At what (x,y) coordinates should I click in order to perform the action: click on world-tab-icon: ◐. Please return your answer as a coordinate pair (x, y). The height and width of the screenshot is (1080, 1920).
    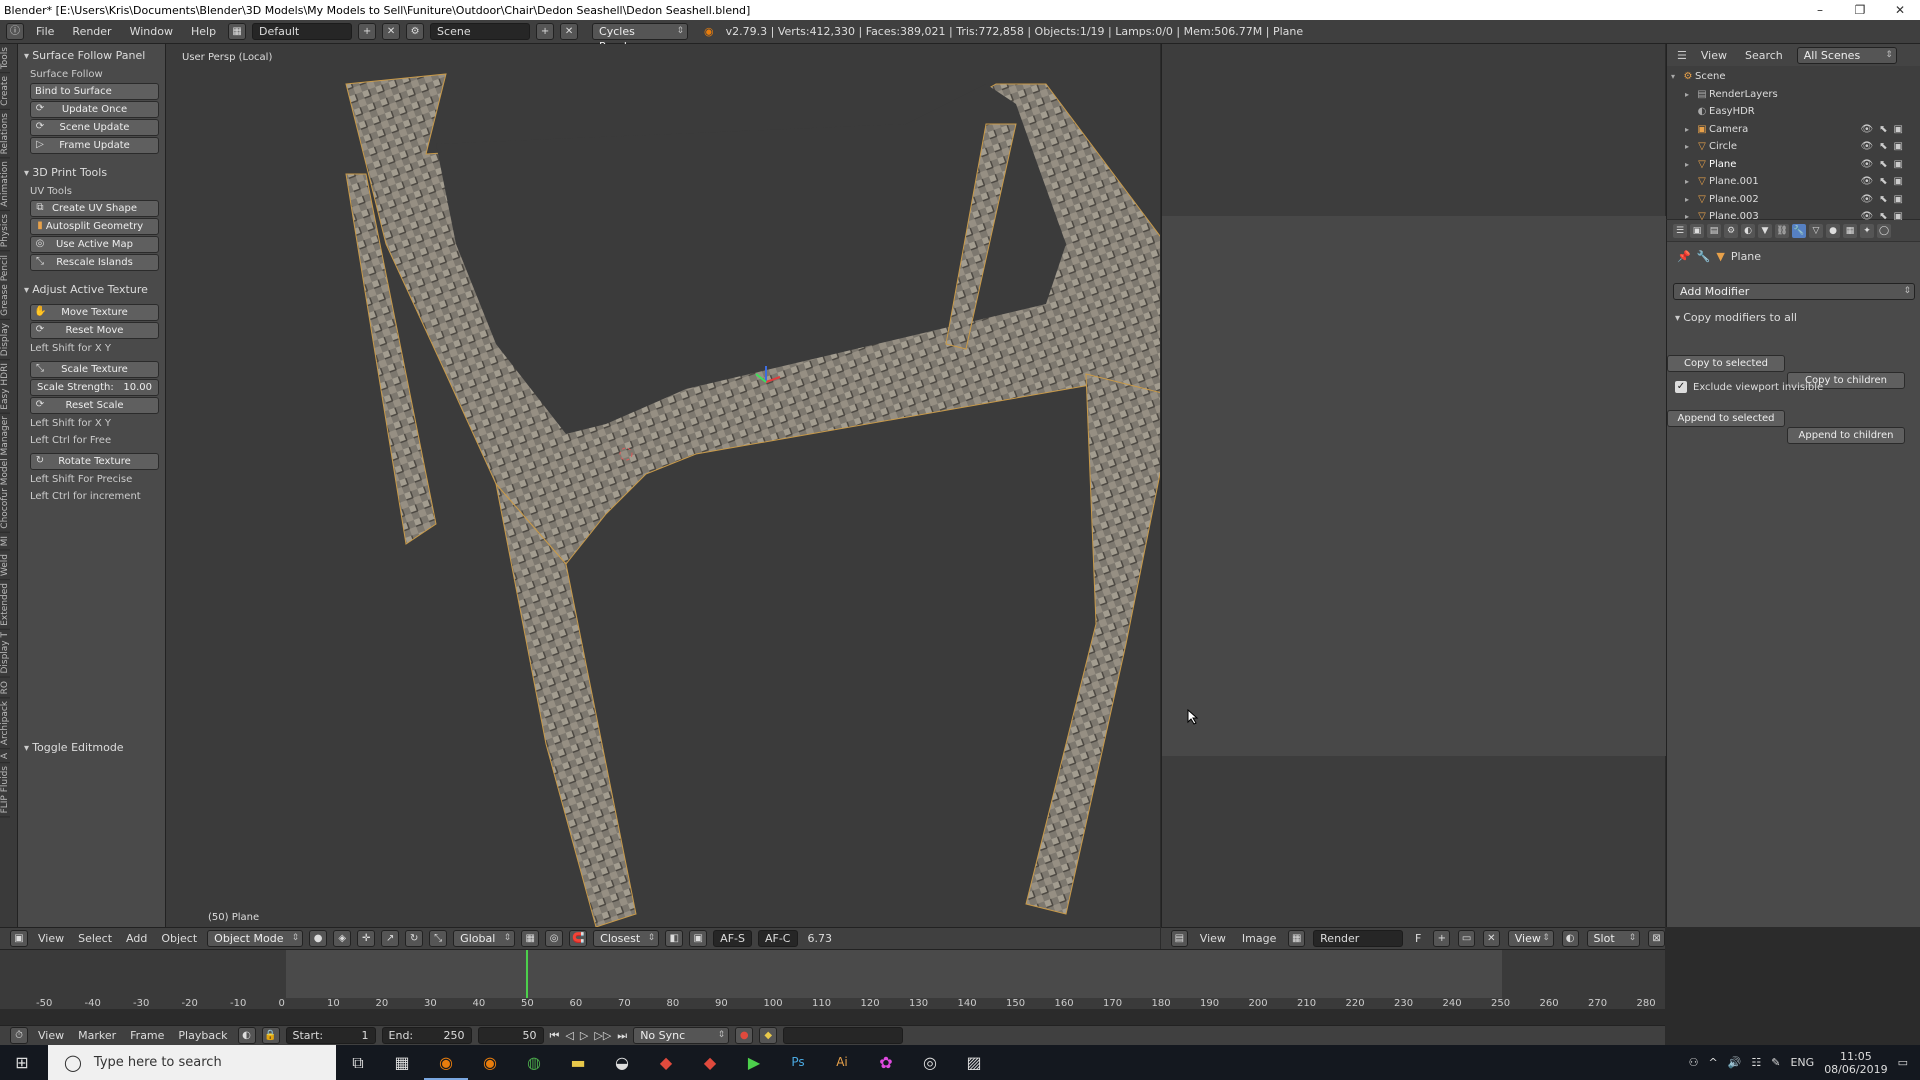
    Looking at the image, I should click on (1748, 230).